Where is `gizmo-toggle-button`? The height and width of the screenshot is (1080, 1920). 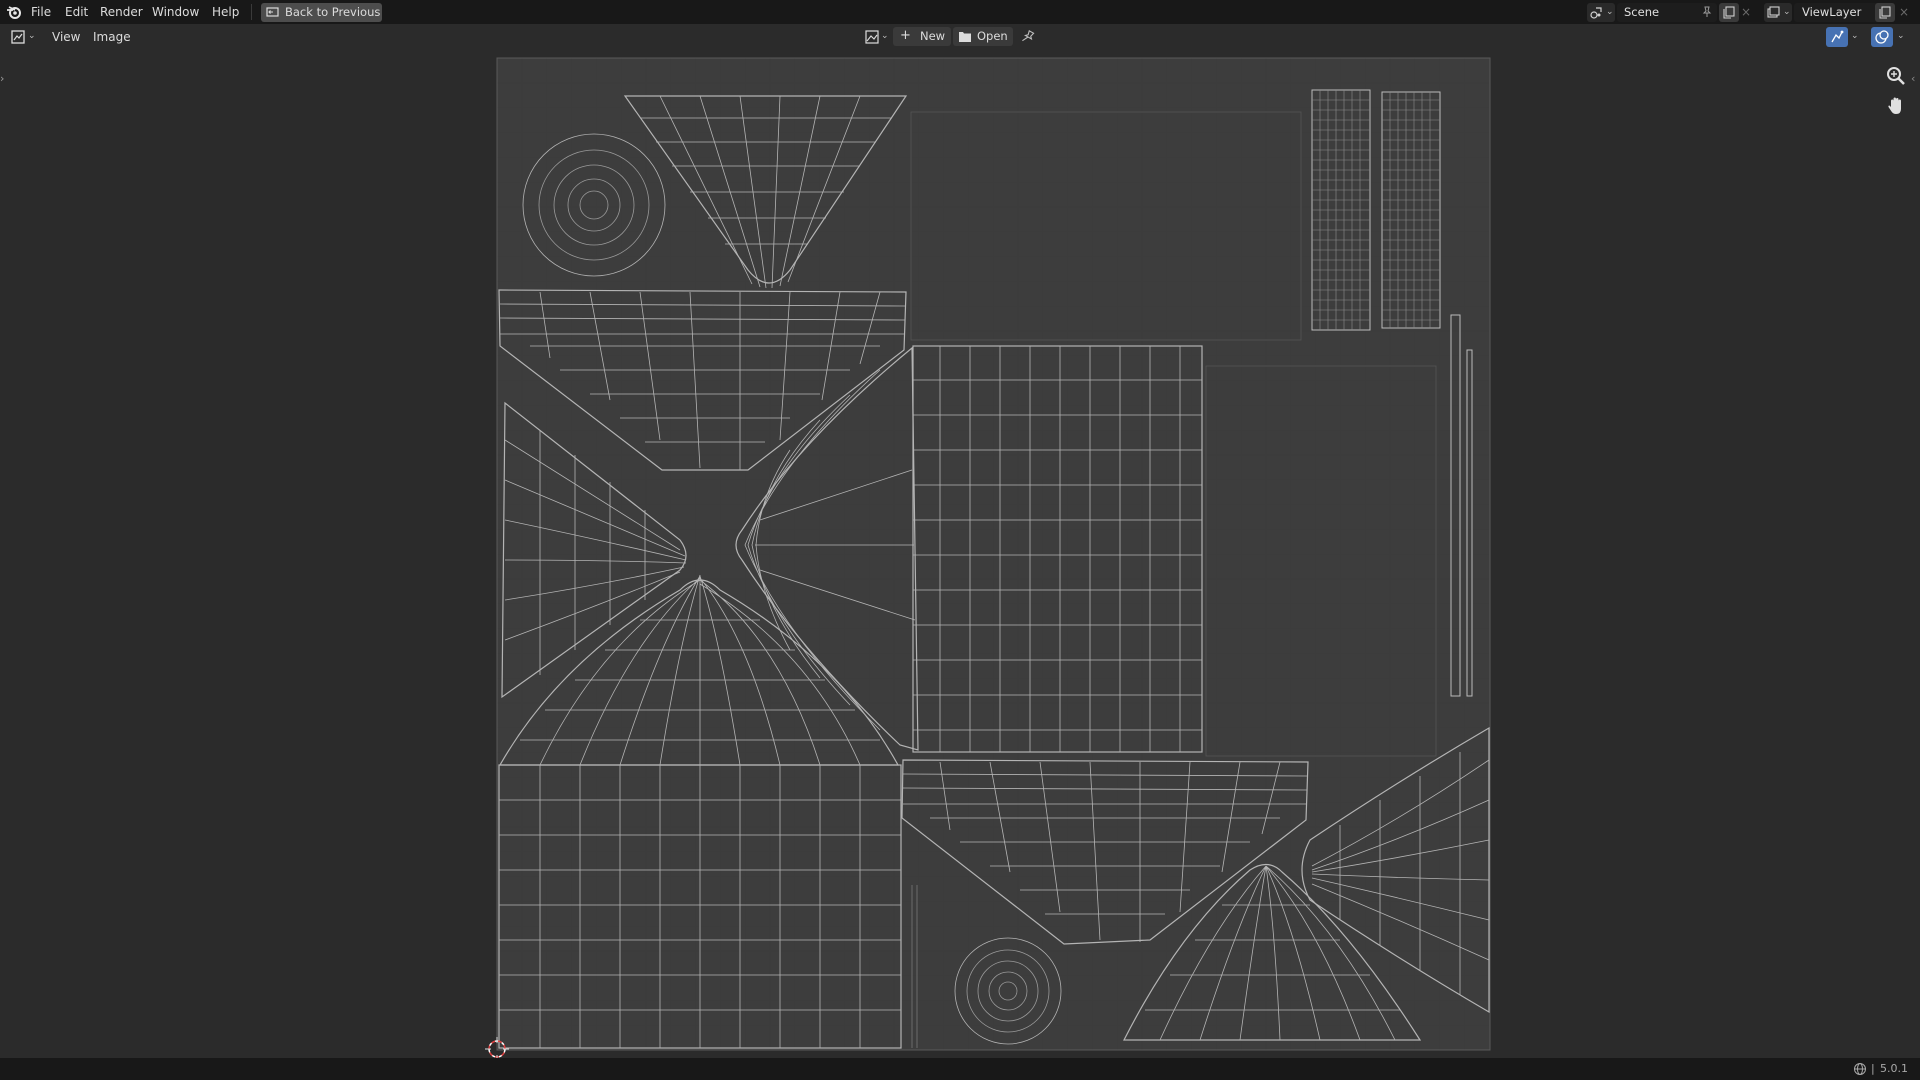
gizmo-toggle-button is located at coordinates (1837, 37).